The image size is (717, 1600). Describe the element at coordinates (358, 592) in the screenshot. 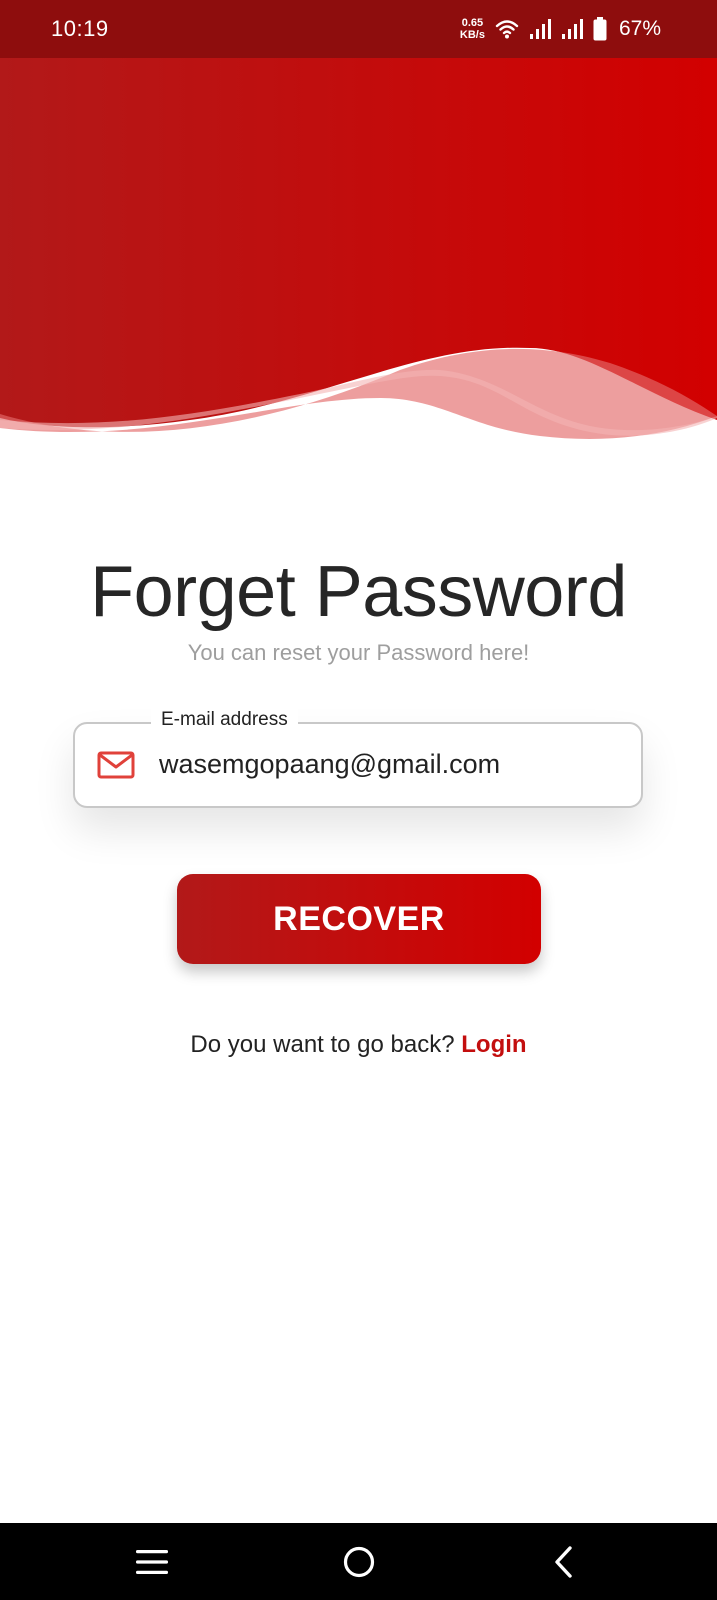

I see `page-title: Forget Password` at that location.